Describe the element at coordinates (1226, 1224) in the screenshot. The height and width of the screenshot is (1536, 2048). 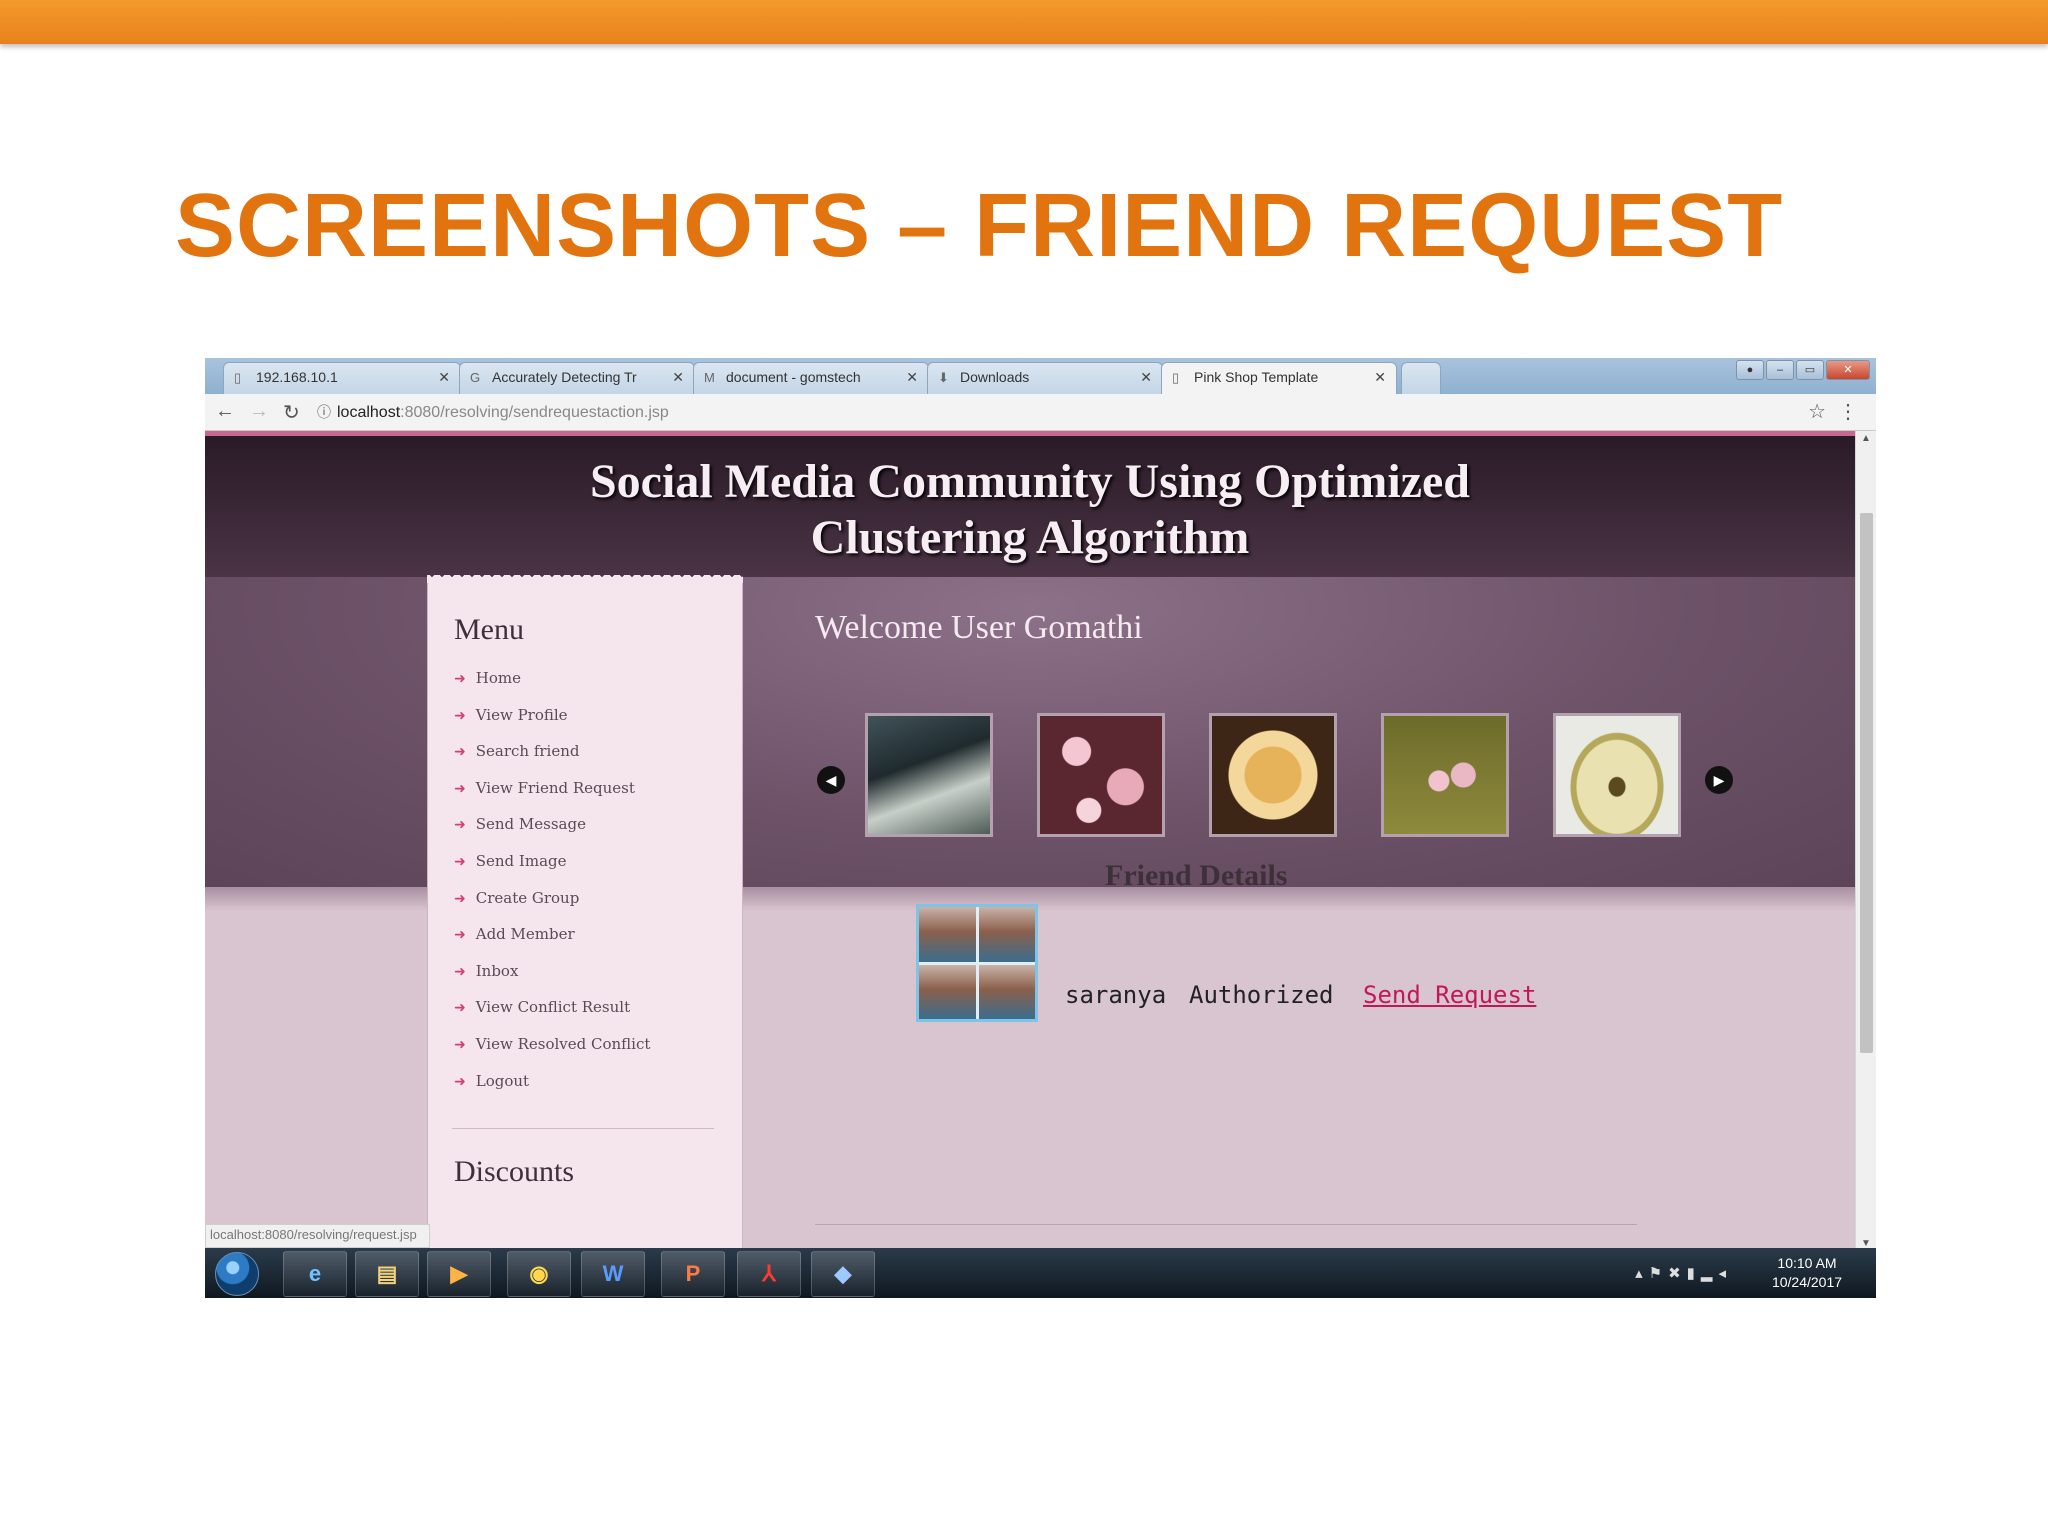
I see `content-divider` at that location.